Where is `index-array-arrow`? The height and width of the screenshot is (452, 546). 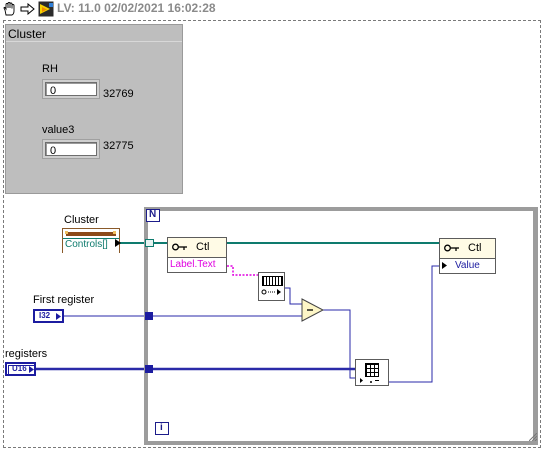
index-array-arrow is located at coordinates (369, 380).